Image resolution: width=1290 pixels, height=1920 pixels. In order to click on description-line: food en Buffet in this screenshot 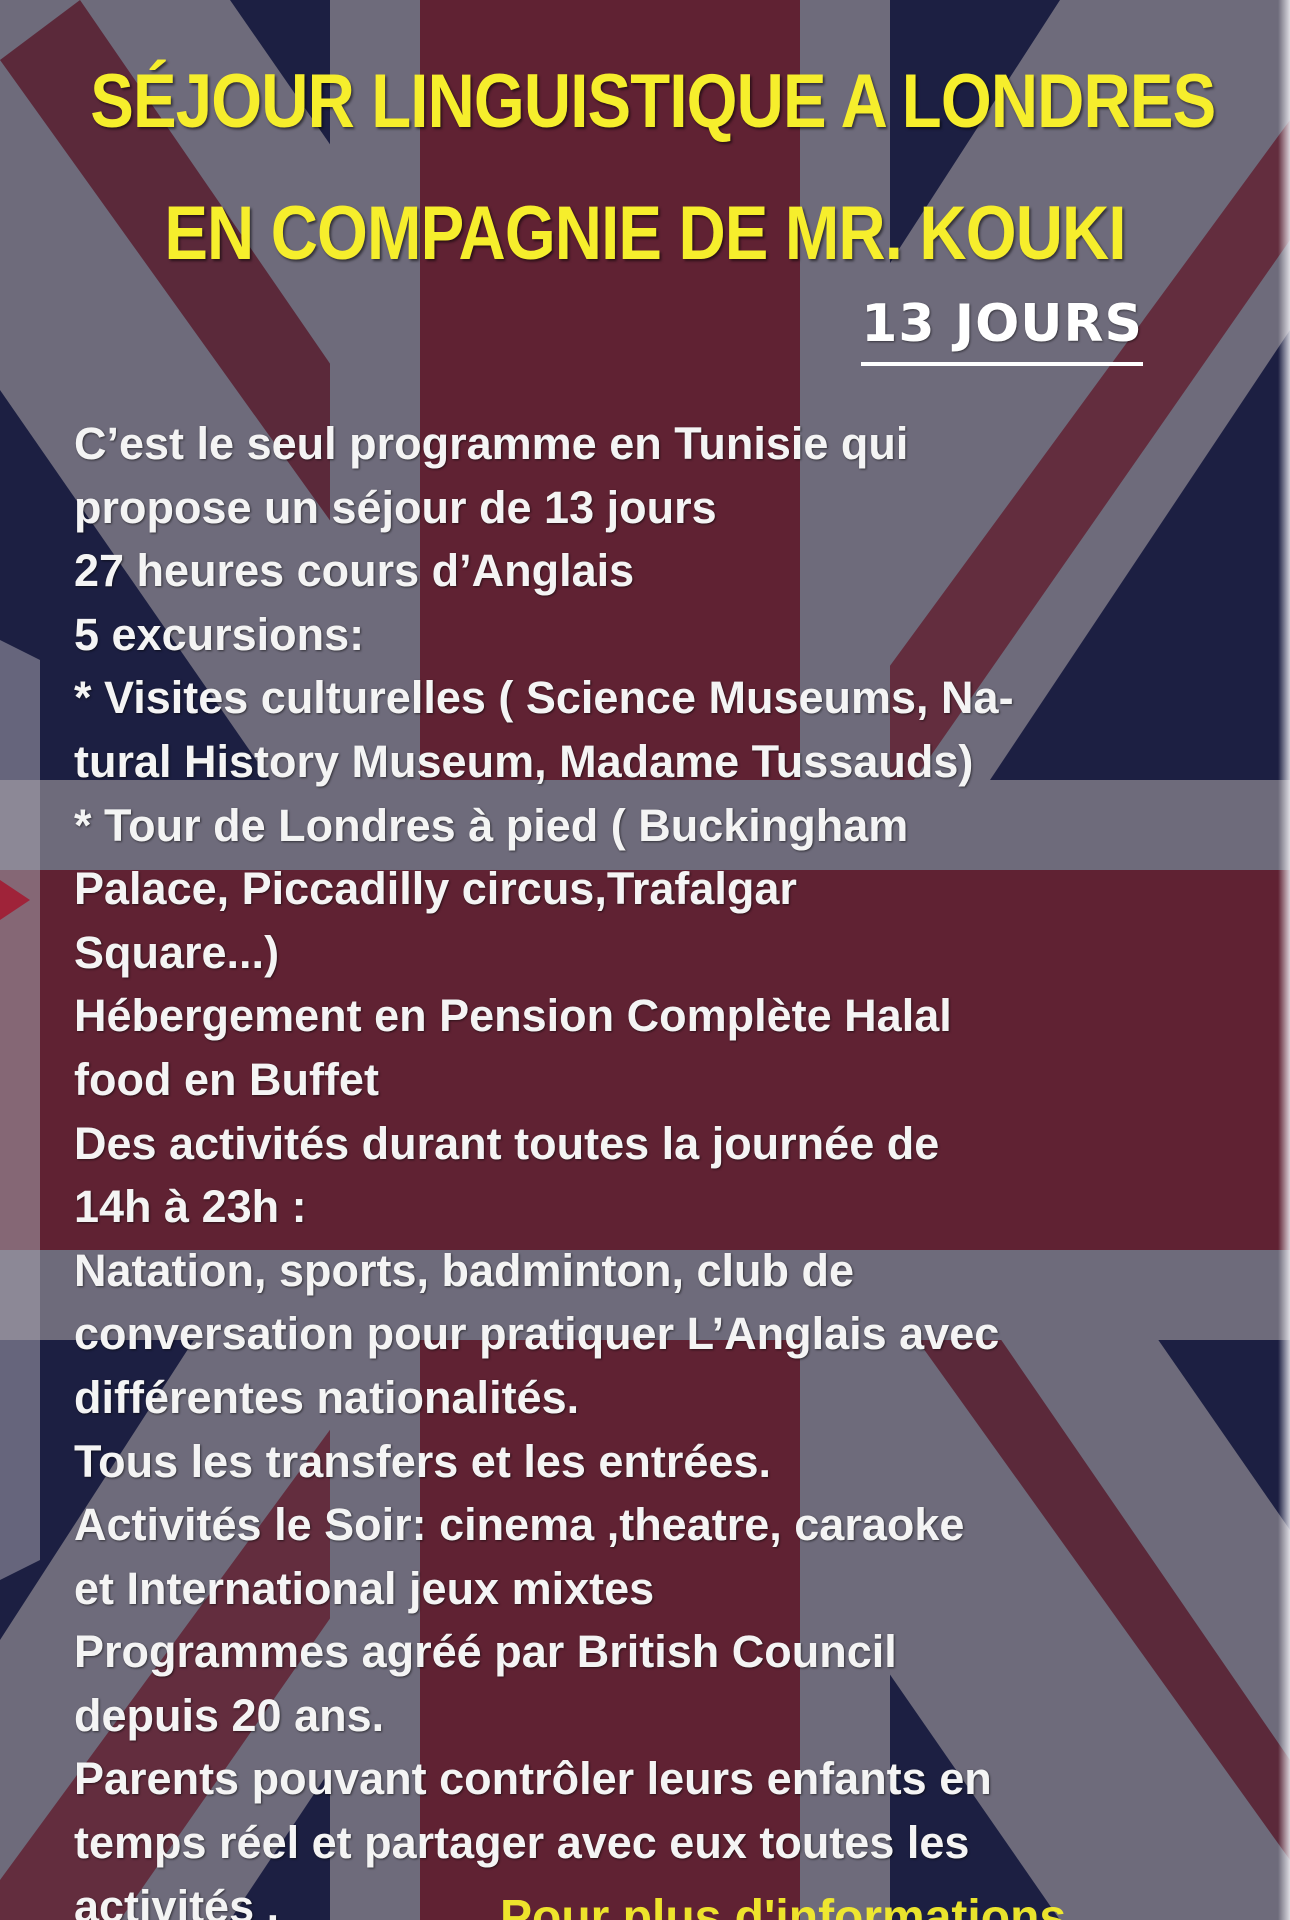, I will do `click(226, 1079)`.